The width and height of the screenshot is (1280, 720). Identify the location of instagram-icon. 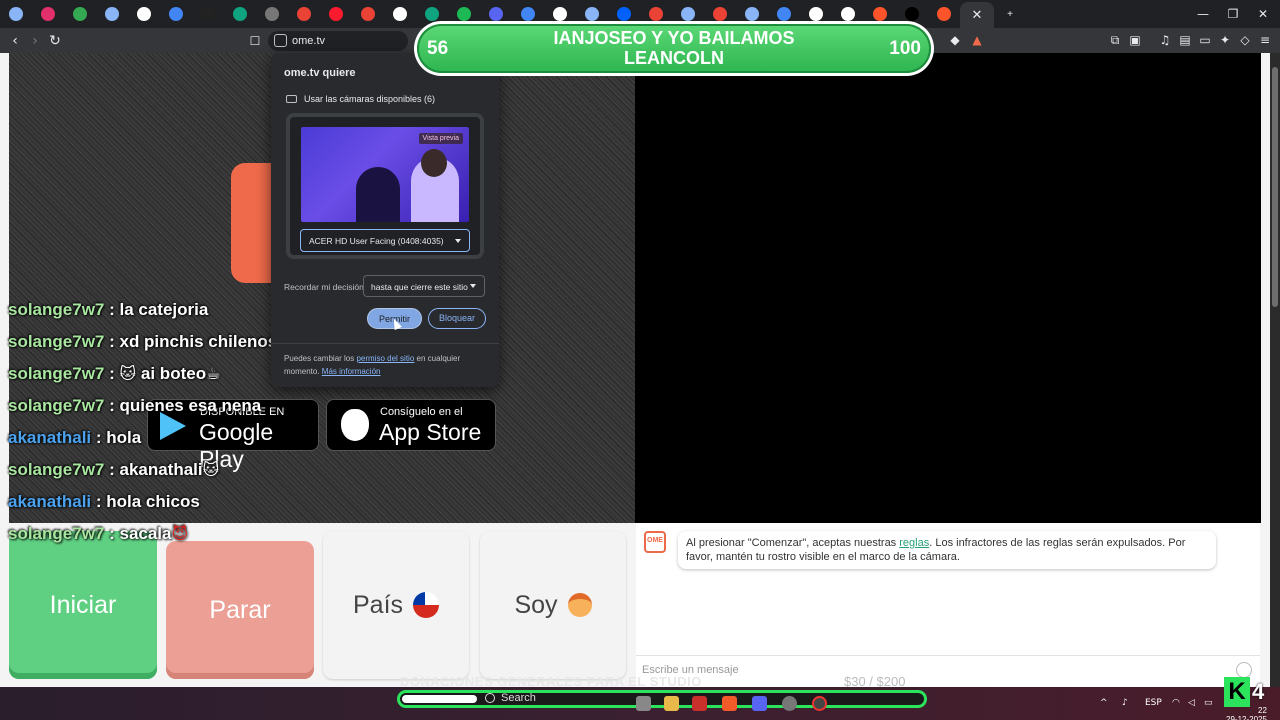
(48, 14).